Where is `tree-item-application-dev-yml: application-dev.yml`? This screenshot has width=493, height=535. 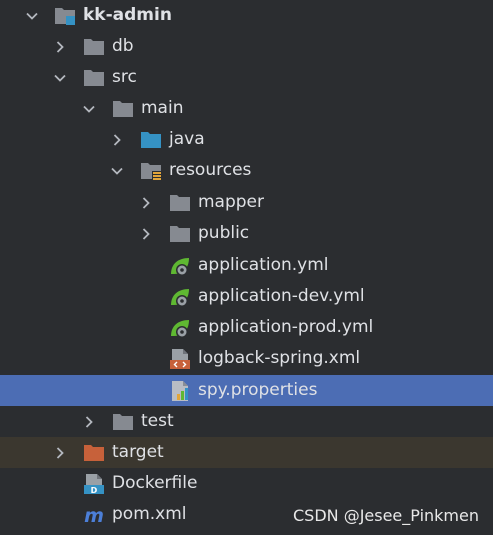 tree-item-application-dev-yml: application-dev.yml is located at coordinates (246, 296).